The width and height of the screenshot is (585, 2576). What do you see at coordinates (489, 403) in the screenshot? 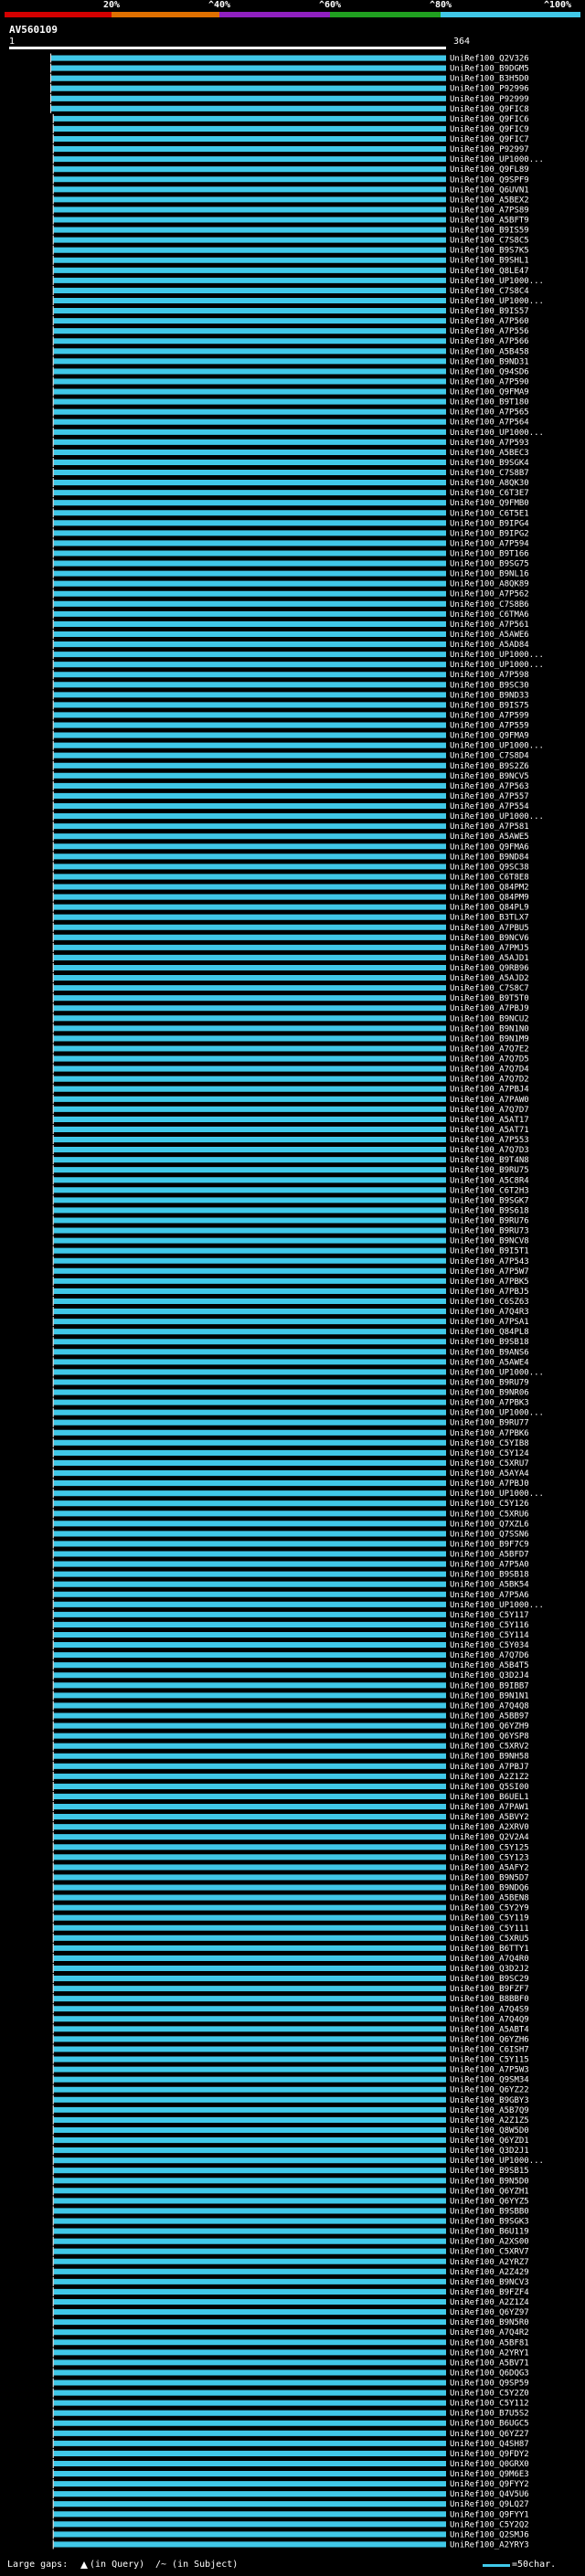
I see `hit-label: UniRef100_B9T180` at bounding box center [489, 403].